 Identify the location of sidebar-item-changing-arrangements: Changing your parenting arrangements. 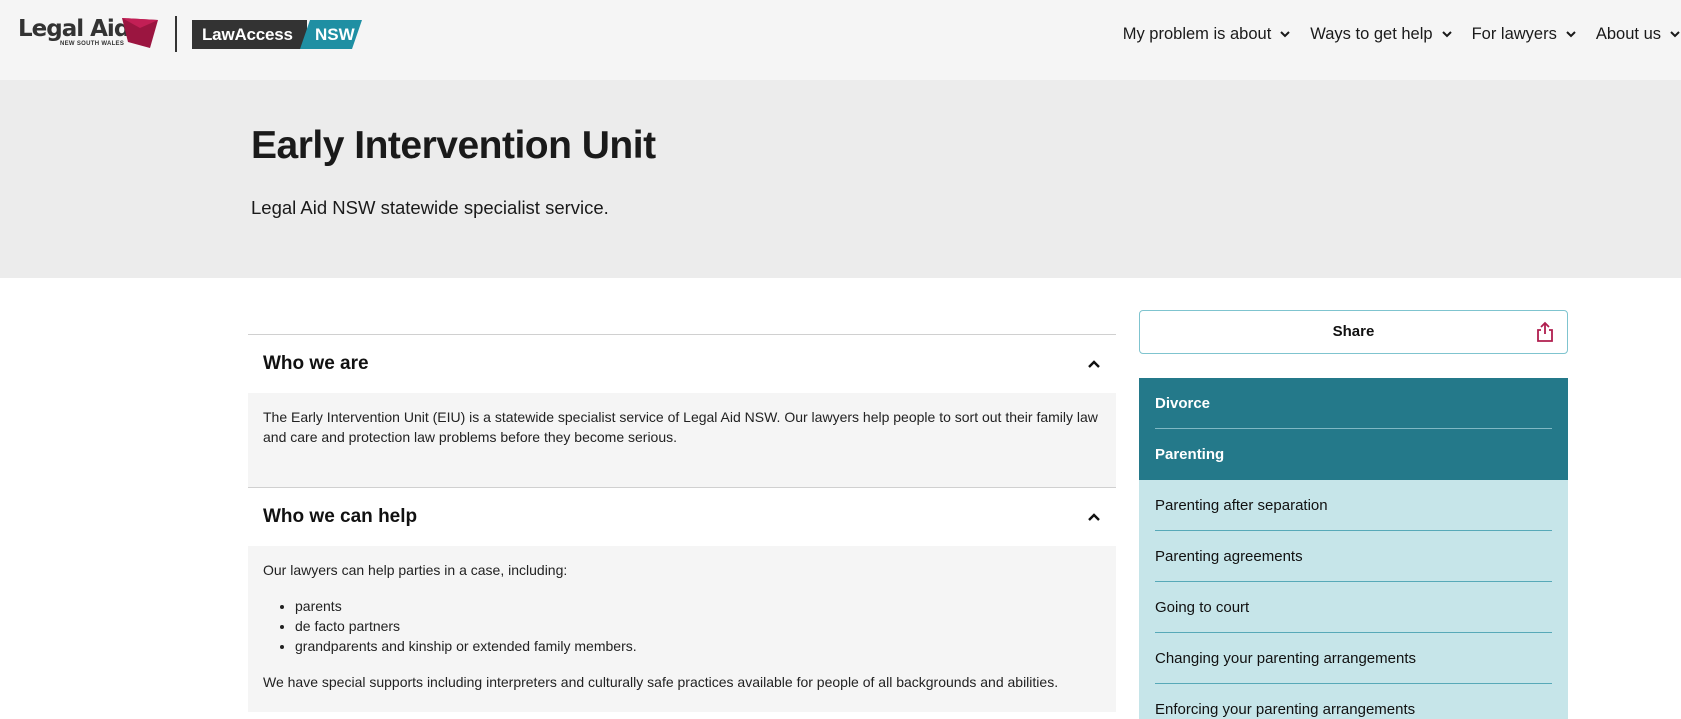
(1353, 658).